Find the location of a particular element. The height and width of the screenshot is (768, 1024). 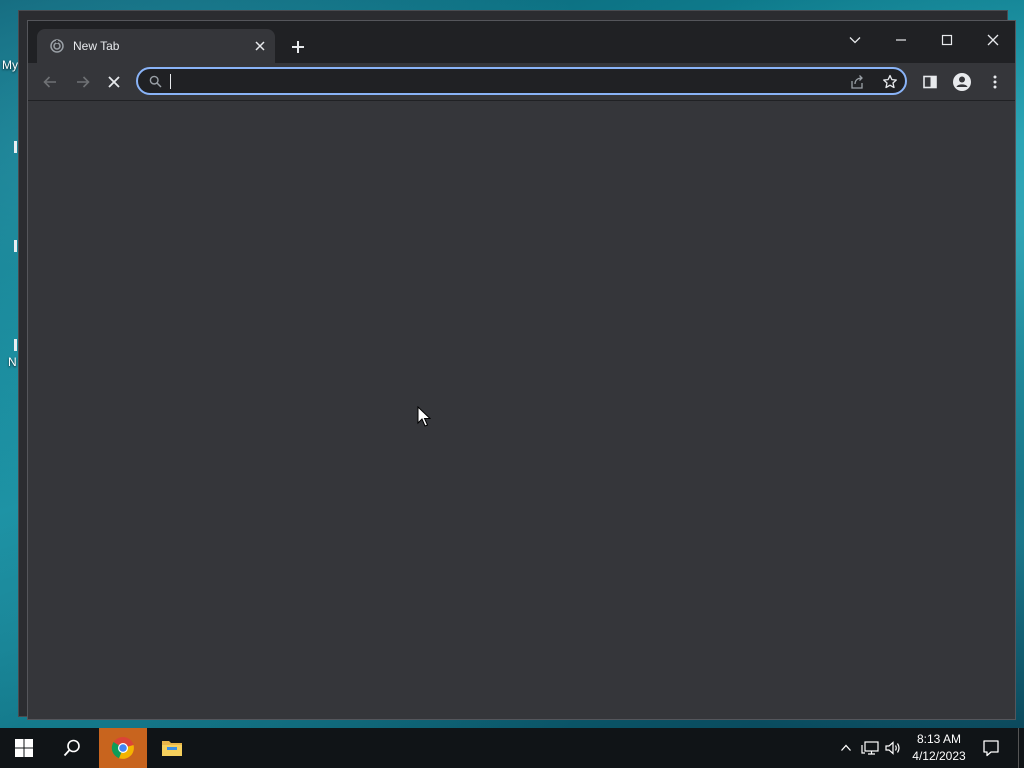

arrow-left-icon is located at coordinates (49, 82).